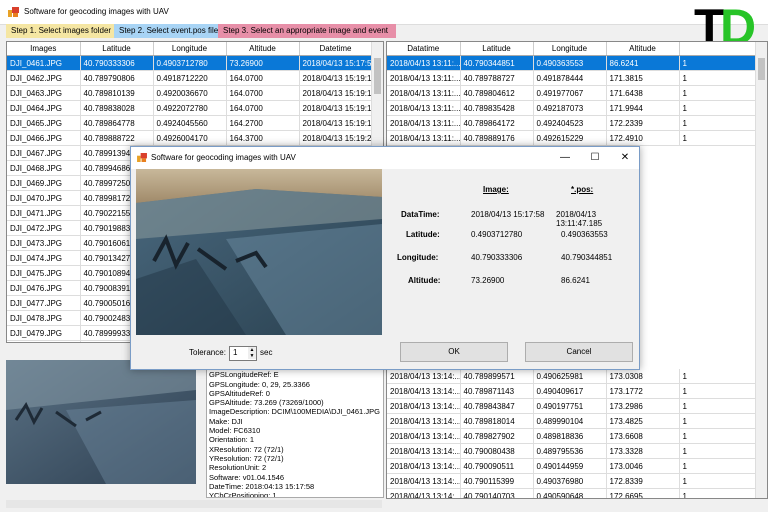 The height and width of the screenshot is (512, 768). I want to click on col-flag, so click(717, 49).